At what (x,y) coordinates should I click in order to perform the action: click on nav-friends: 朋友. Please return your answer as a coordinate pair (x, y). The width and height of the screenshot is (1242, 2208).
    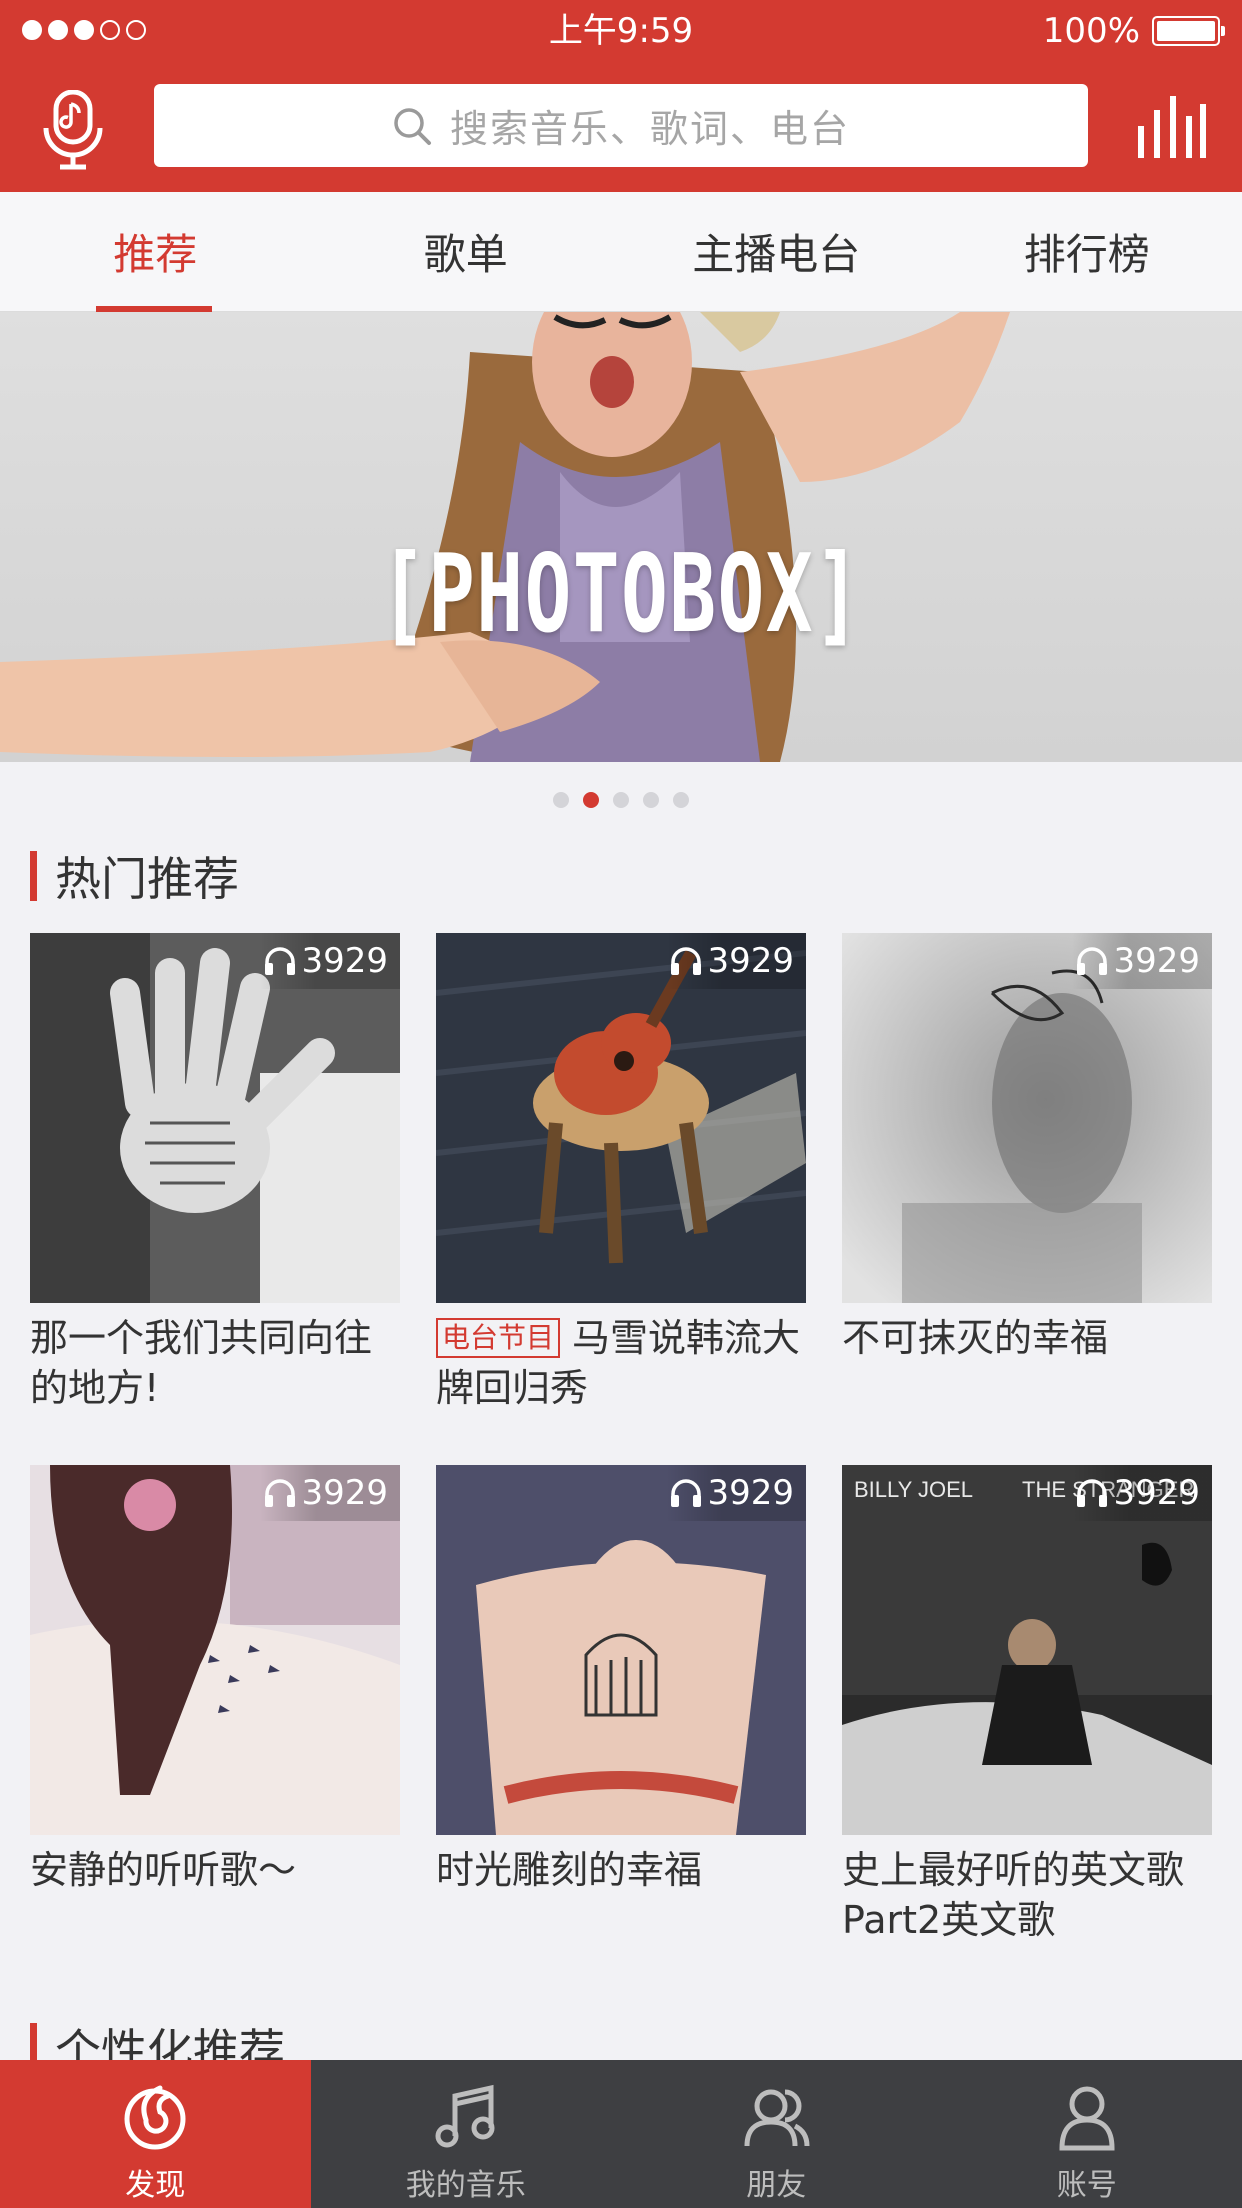
    Looking at the image, I should click on (776, 2134).